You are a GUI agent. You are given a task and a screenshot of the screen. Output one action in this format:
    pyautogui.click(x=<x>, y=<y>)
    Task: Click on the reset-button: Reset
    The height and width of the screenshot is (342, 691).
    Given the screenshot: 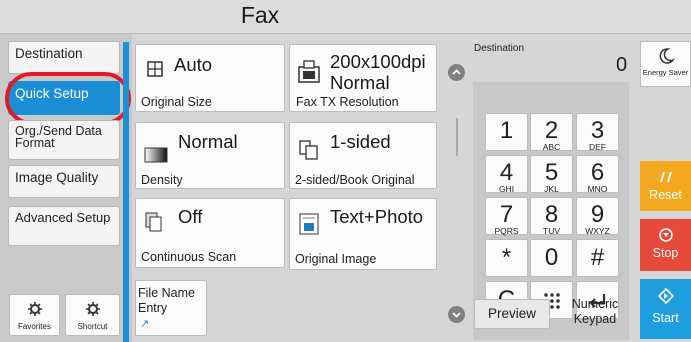 What is the action you would take?
    pyautogui.click(x=665, y=186)
    